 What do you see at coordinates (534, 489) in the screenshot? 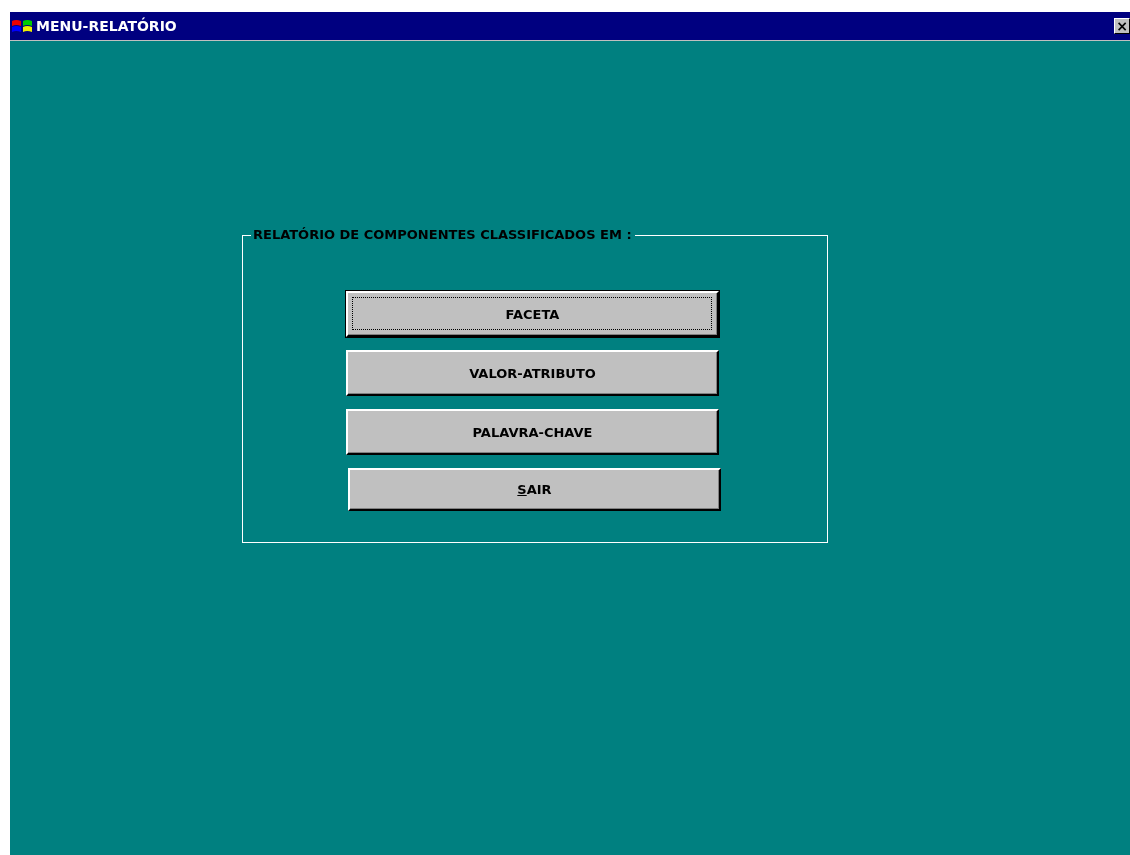
I see `menu-button: SAIR` at bounding box center [534, 489].